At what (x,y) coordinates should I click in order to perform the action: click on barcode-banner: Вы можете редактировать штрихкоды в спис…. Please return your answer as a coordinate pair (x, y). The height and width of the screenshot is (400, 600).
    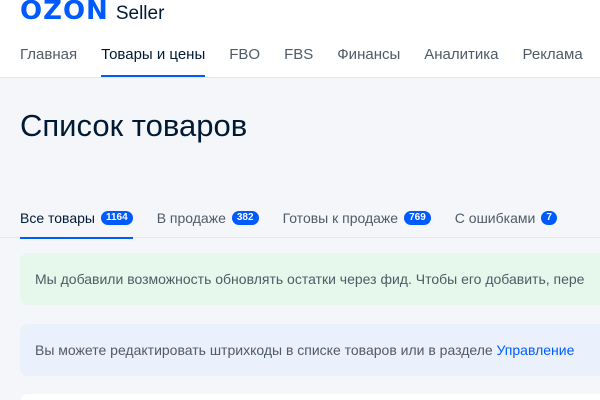
    Looking at the image, I should click on (310, 350).